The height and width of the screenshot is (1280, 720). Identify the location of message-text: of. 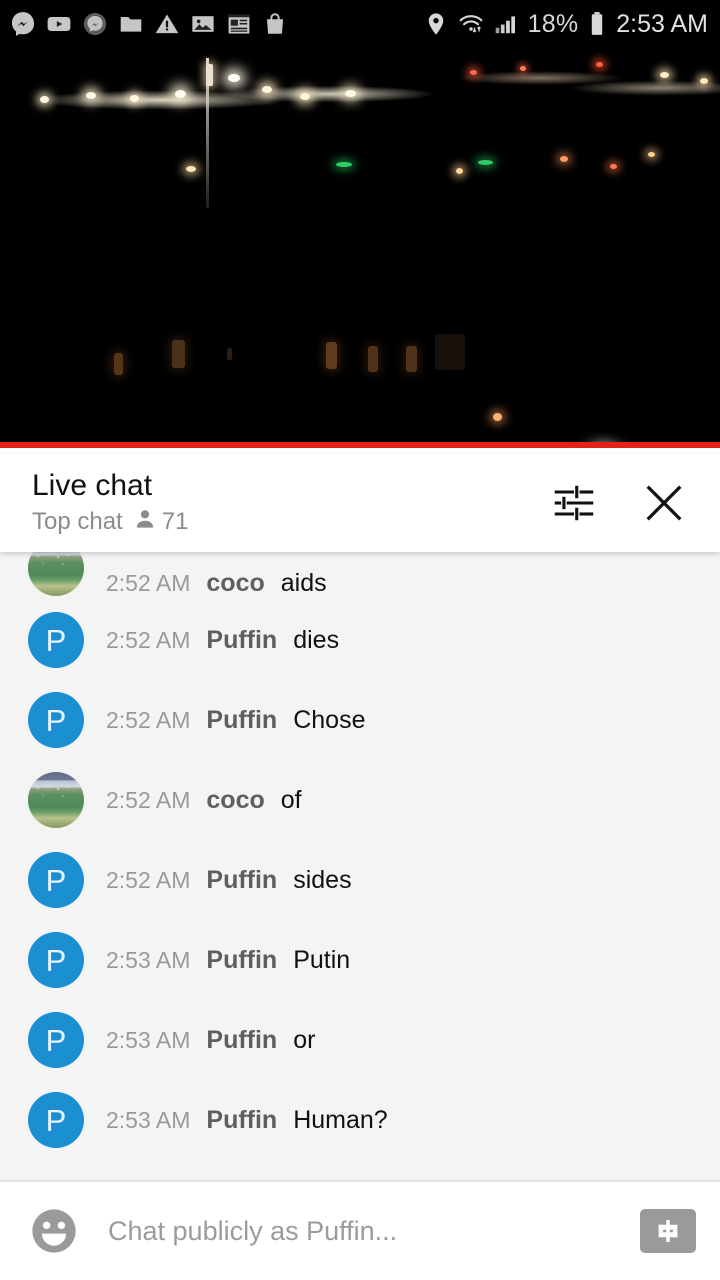
(291, 799).